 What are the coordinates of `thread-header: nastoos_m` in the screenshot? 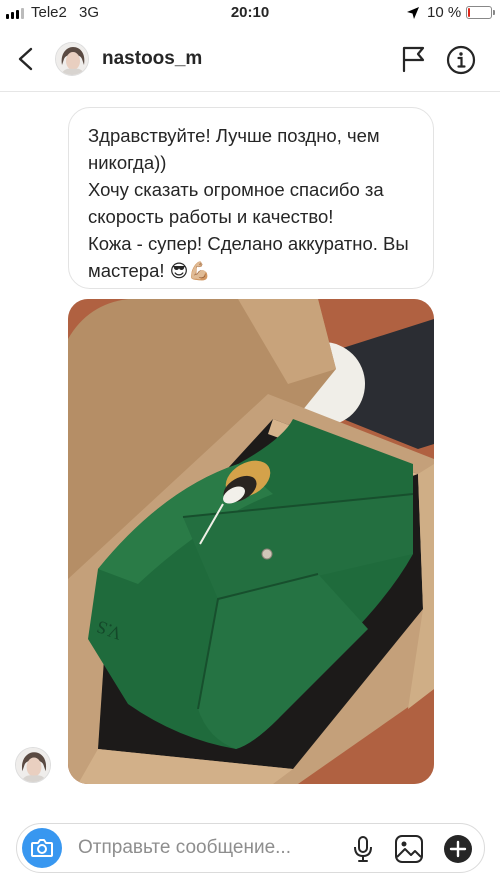 It's located at (250, 59).